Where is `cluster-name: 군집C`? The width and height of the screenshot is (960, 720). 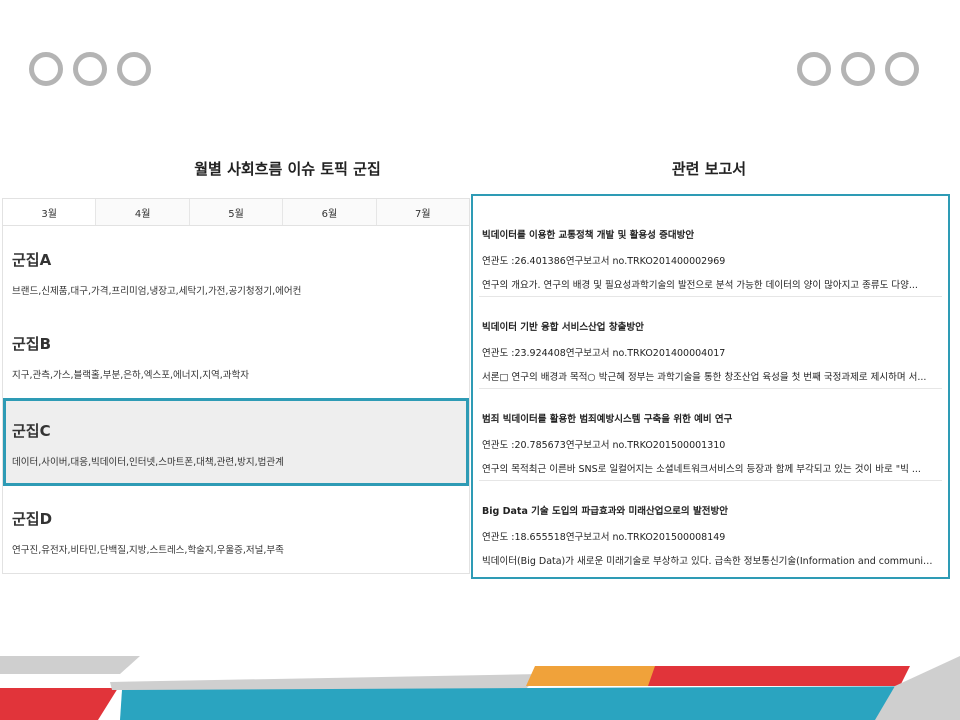 cluster-name: 군집C is located at coordinates (31, 431).